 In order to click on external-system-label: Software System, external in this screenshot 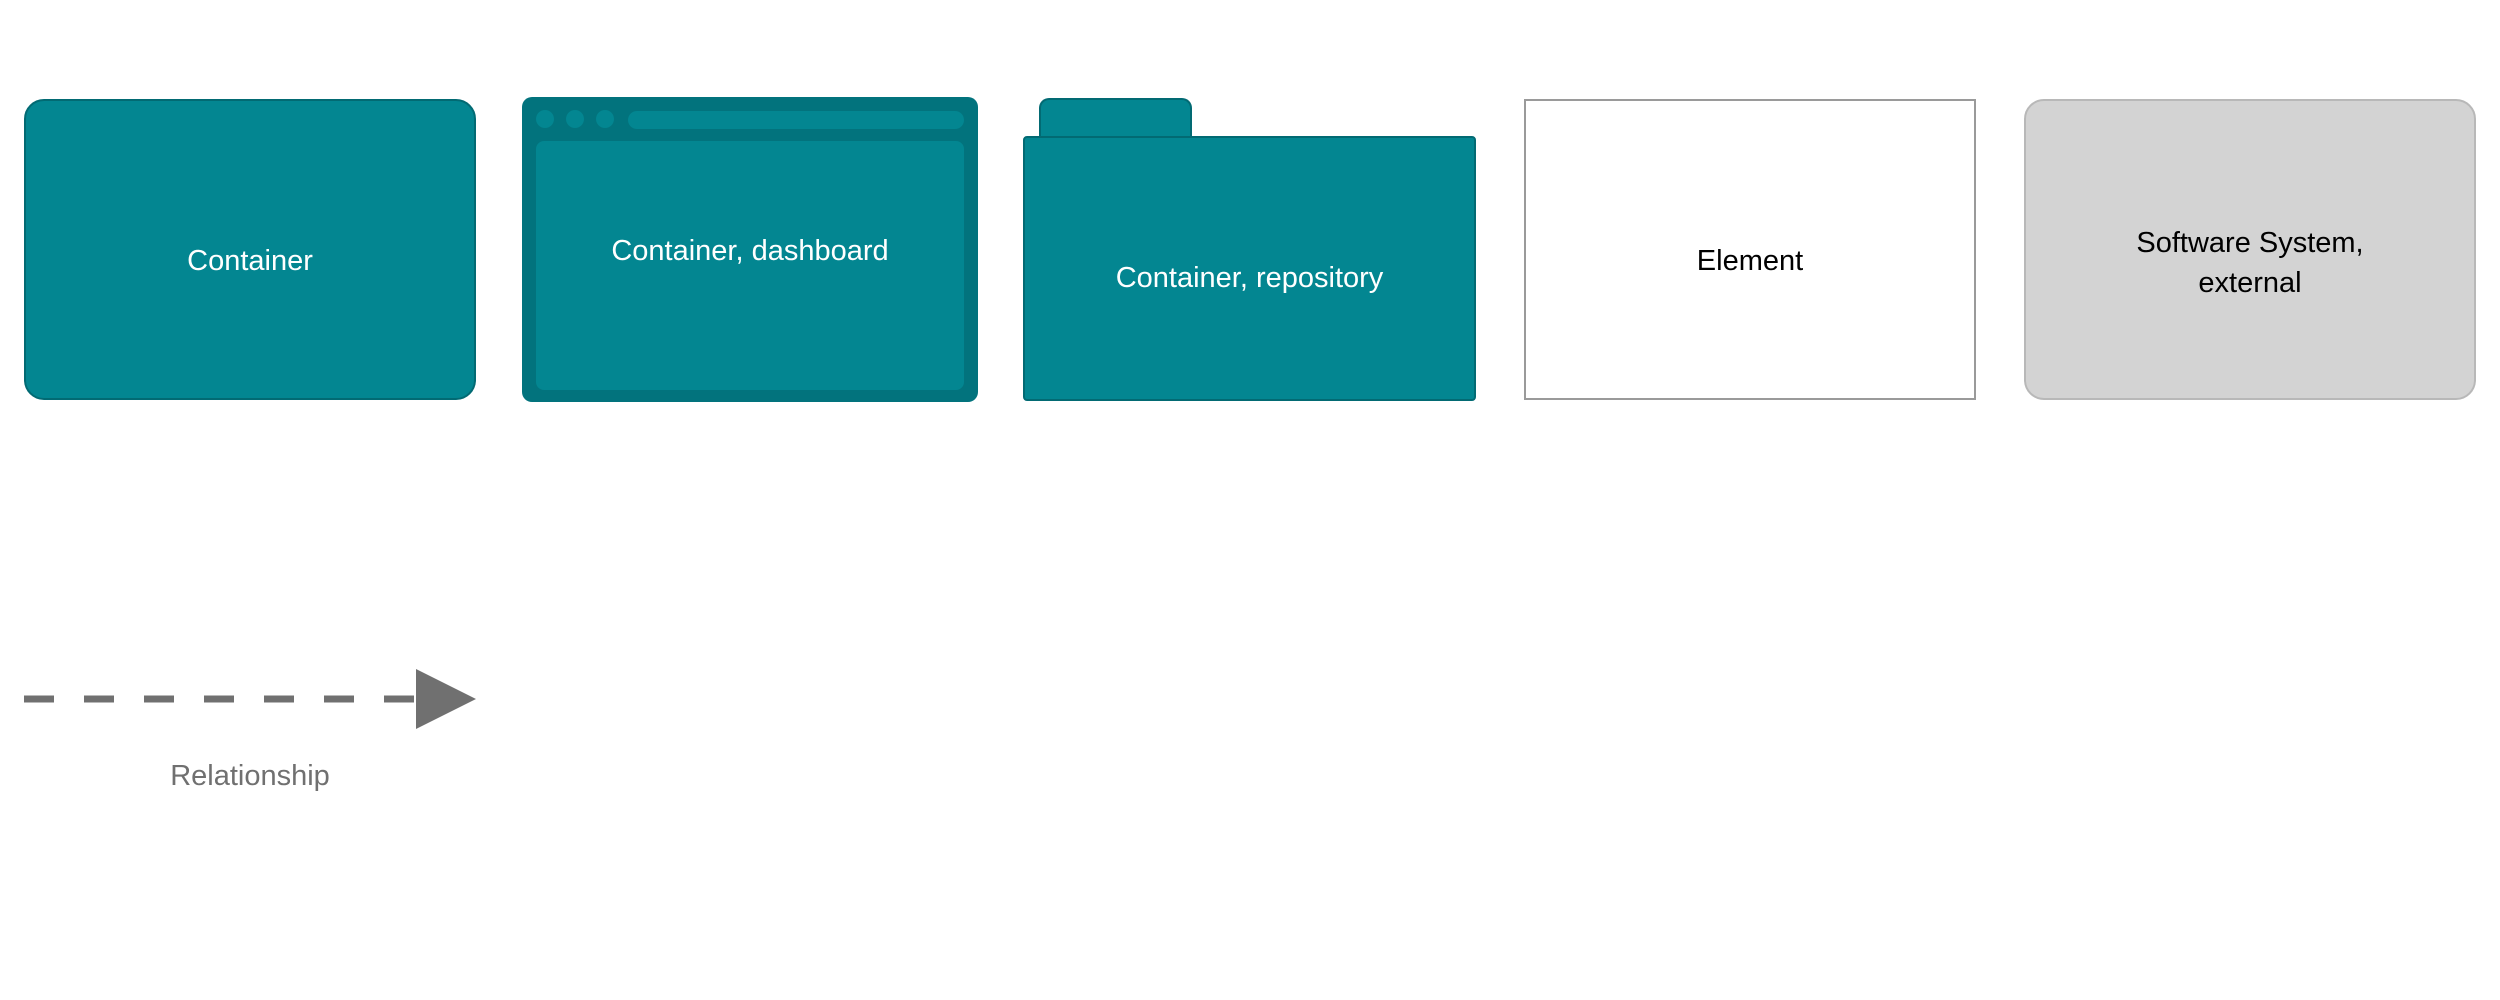, I will do `click(2250, 263)`.